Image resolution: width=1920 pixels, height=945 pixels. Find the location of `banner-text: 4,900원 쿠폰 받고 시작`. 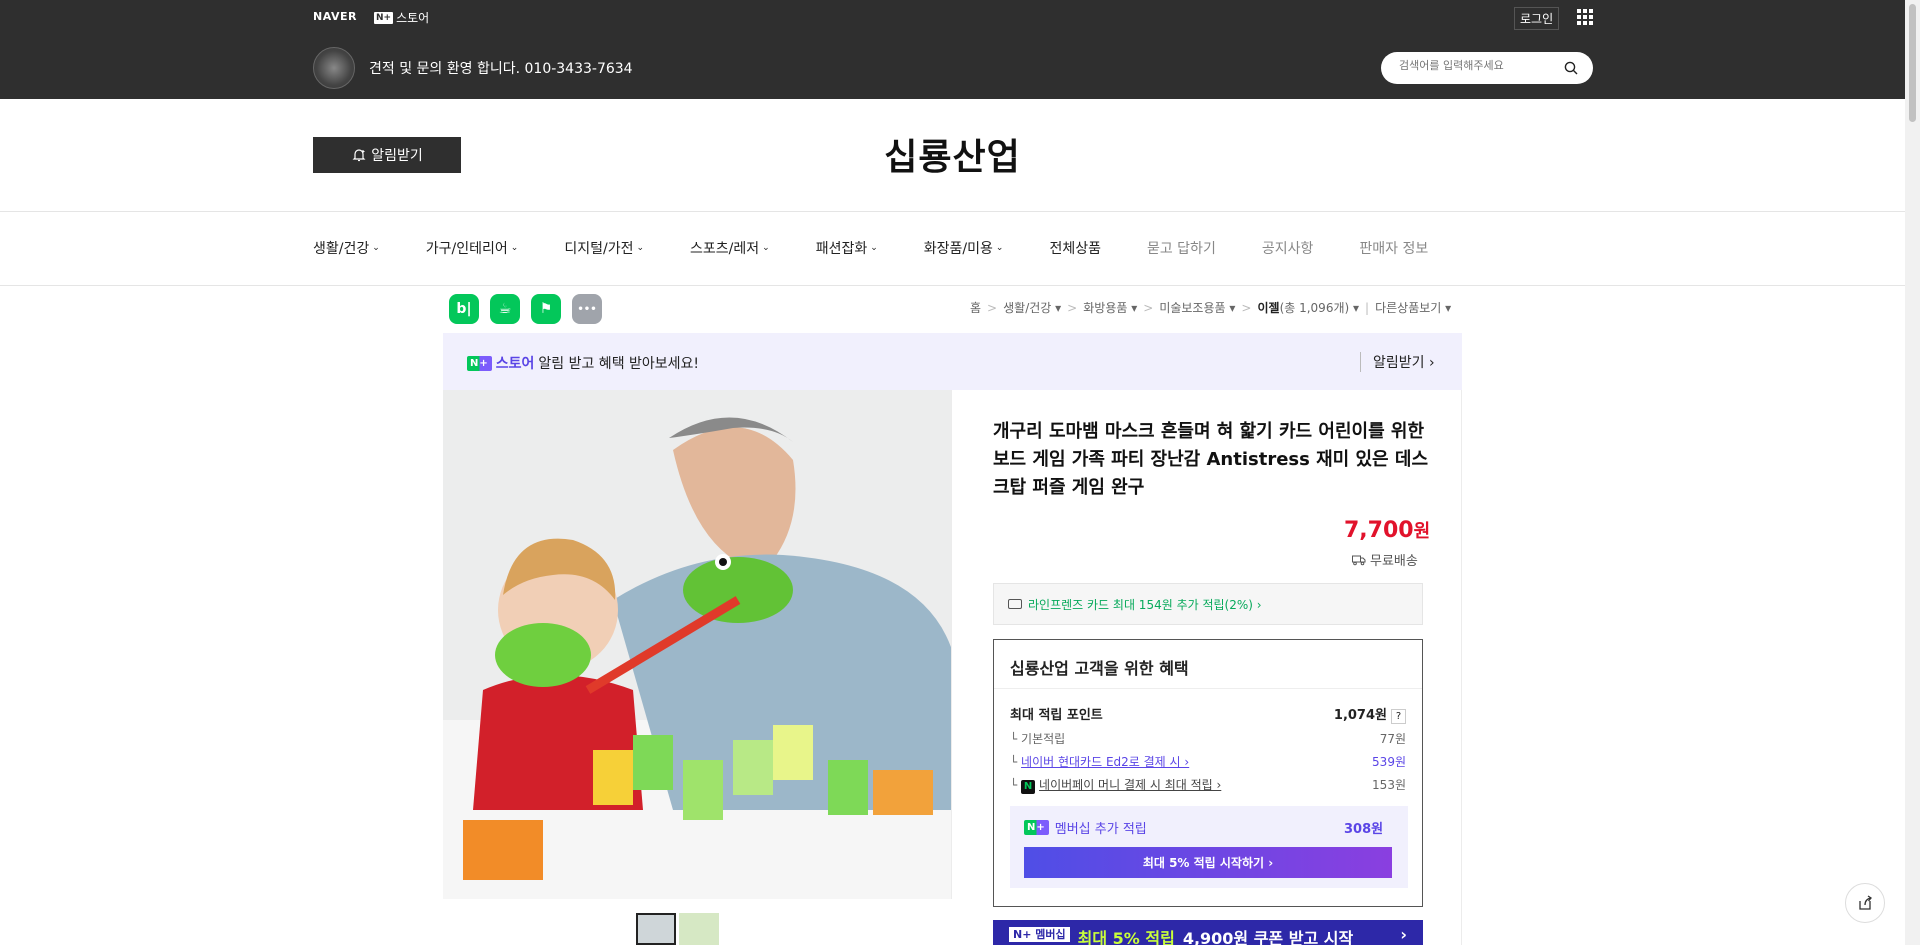

banner-text: 4,900원 쿠폰 받고 시작 is located at coordinates (1268, 937).